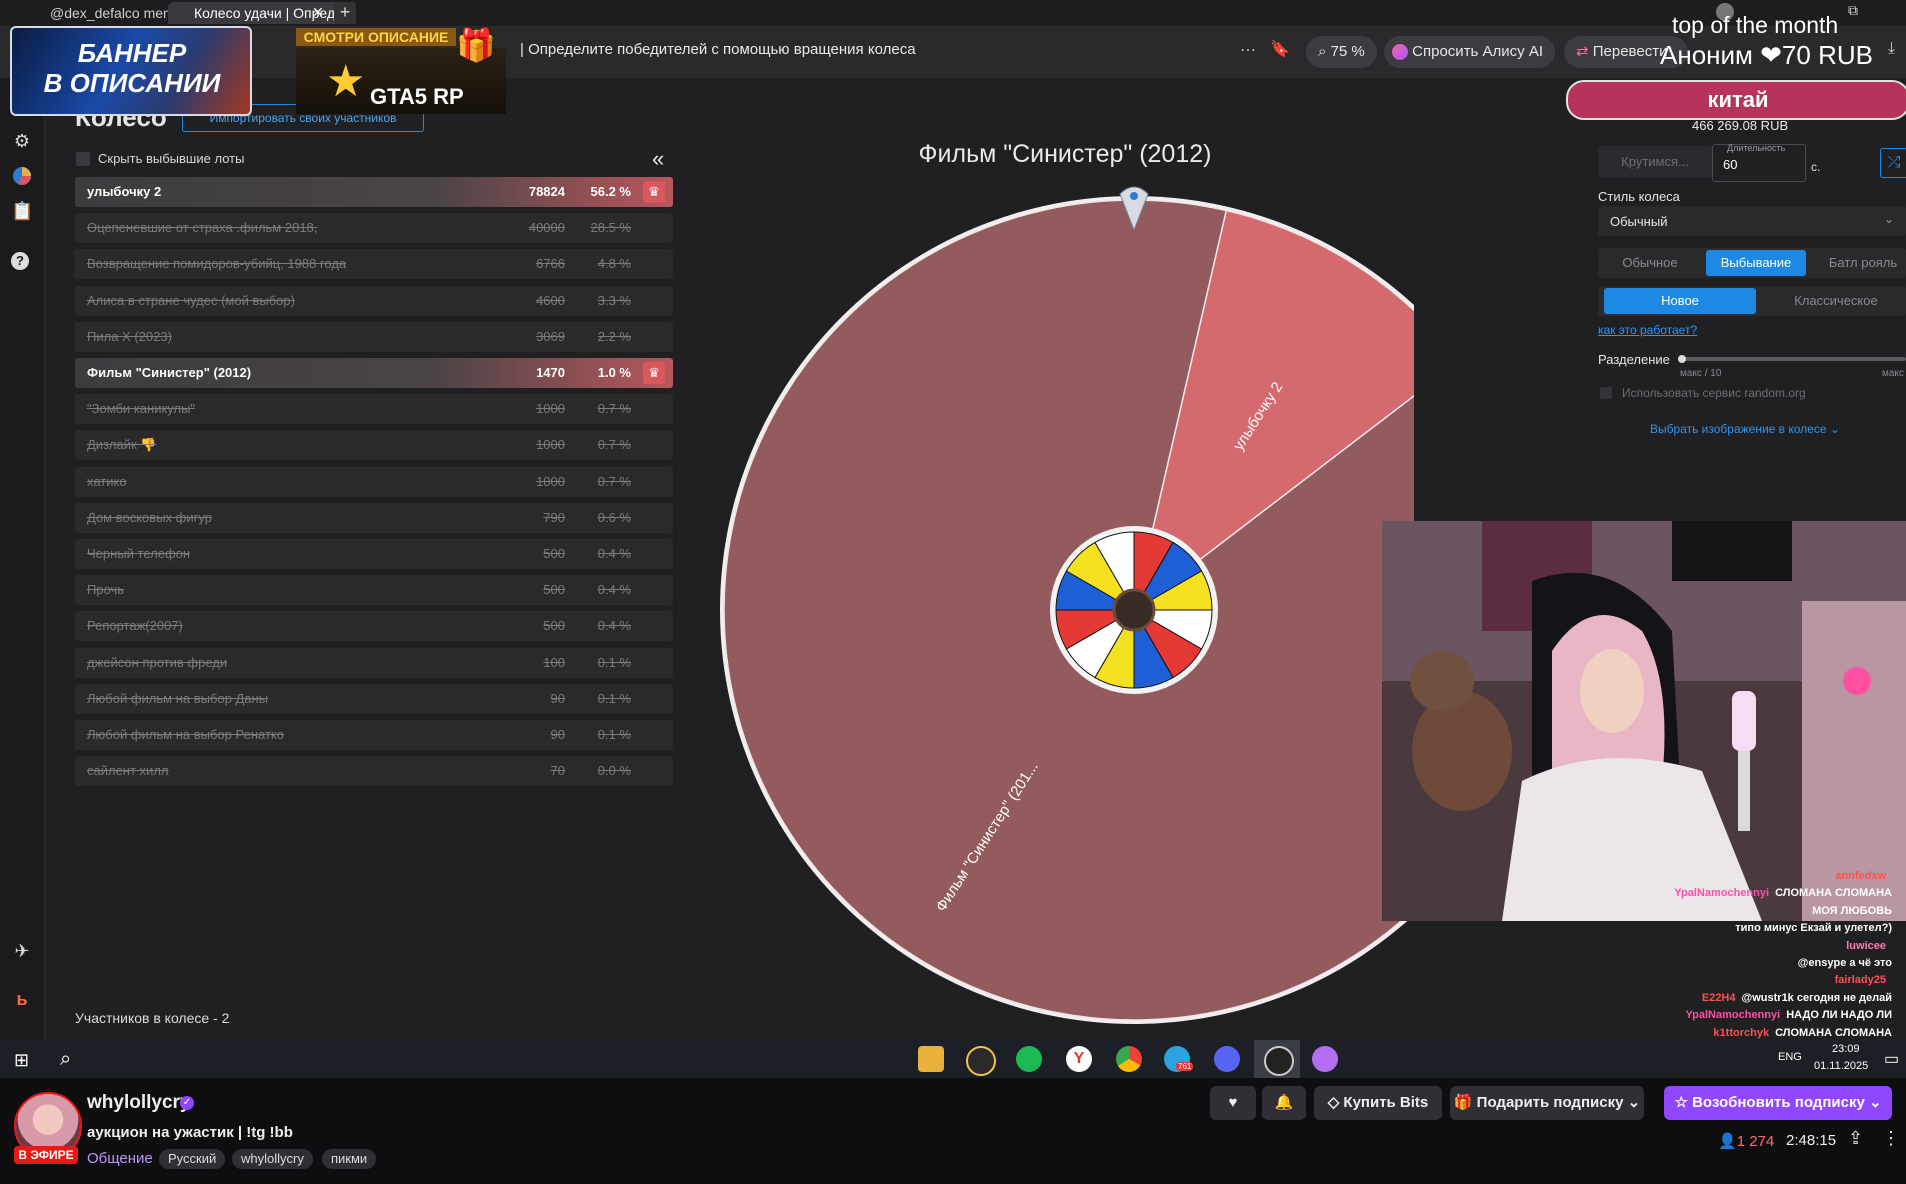 The width and height of the screenshot is (1906, 1184). I want to click on notifications-bell-button: 🔔, so click(1284, 1103).